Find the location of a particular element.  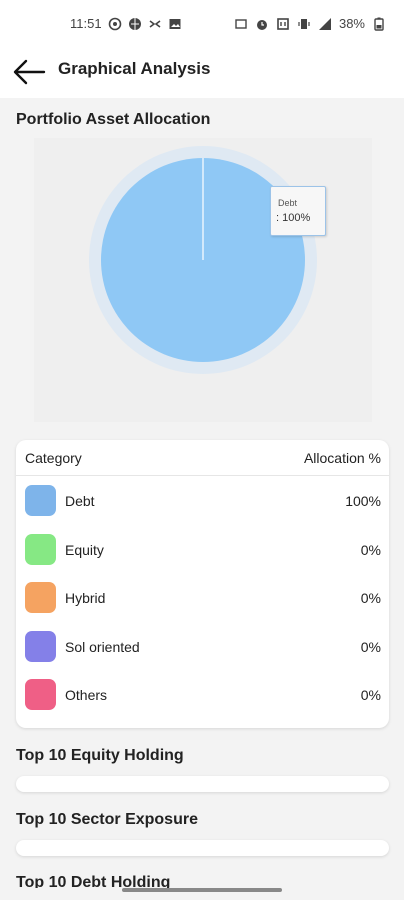

chart-tooltip: Debt : 100% is located at coordinates (298, 211).